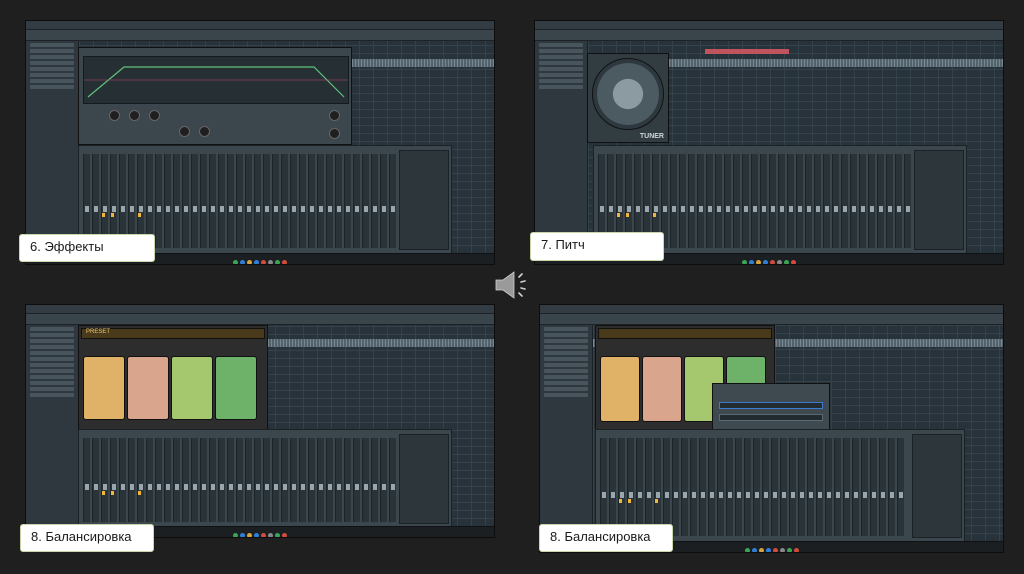 This screenshot has width=1024, height=574. I want to click on pedal-noise-gate, so click(148, 388).